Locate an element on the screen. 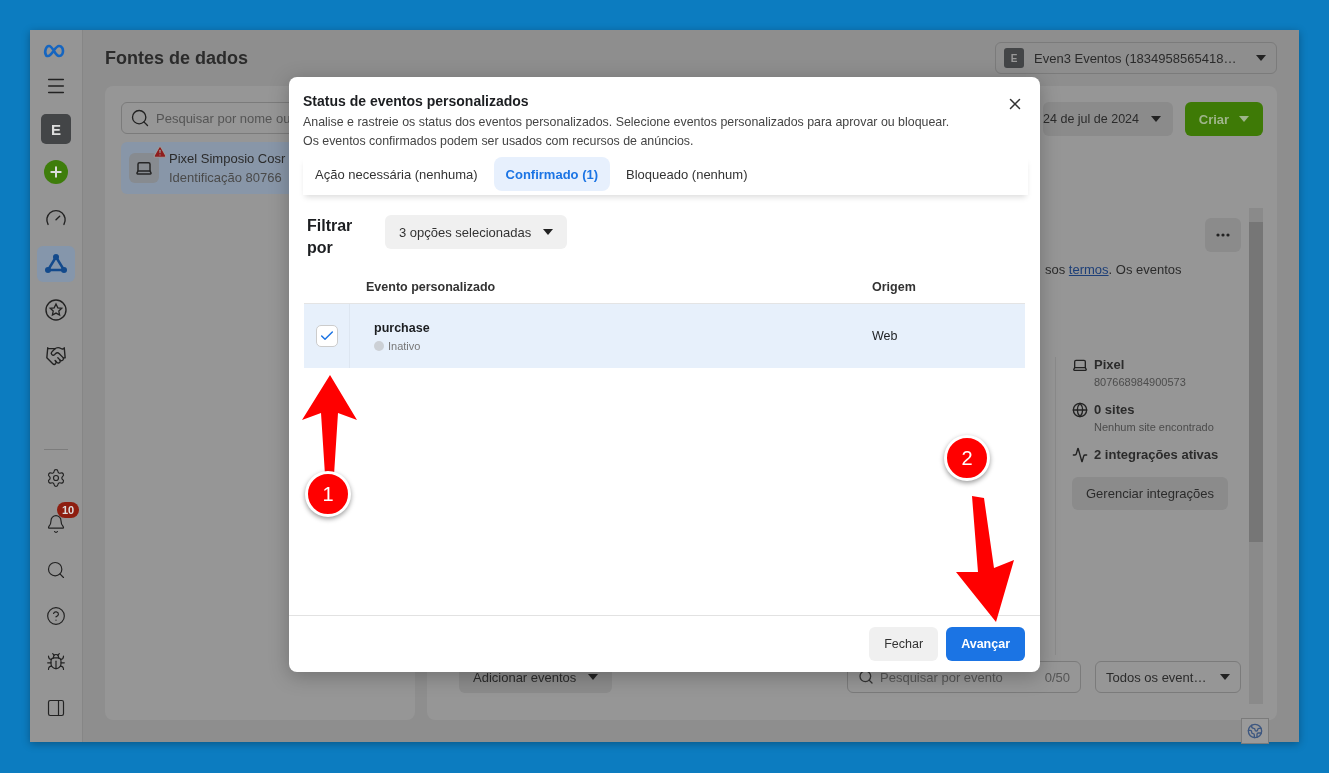 The width and height of the screenshot is (1329, 773). filter-label: Filtrar por is located at coordinates (330, 237).